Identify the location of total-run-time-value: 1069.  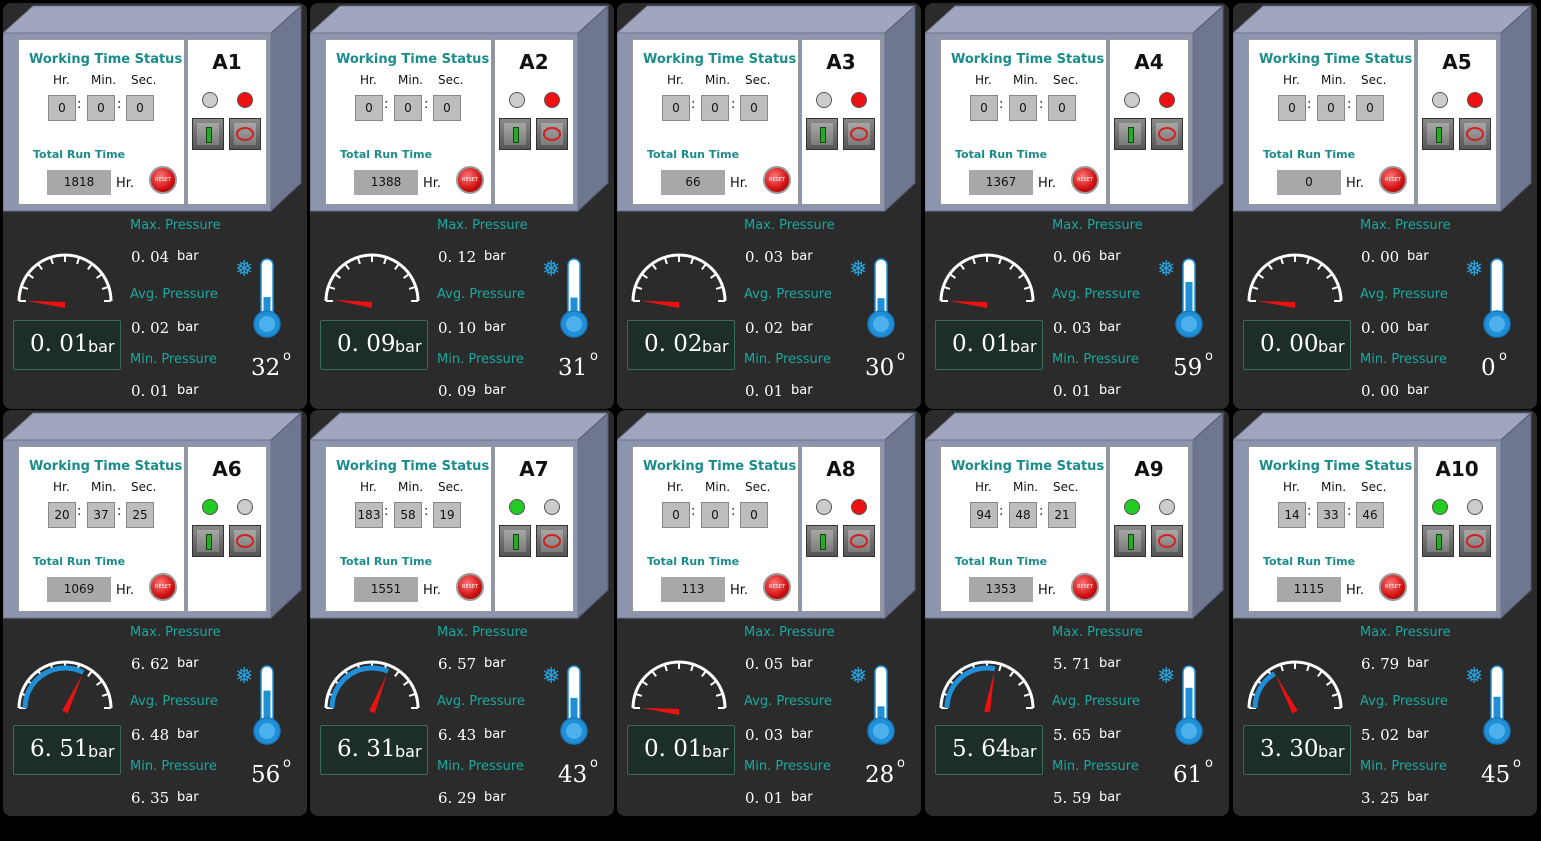
(79, 589).